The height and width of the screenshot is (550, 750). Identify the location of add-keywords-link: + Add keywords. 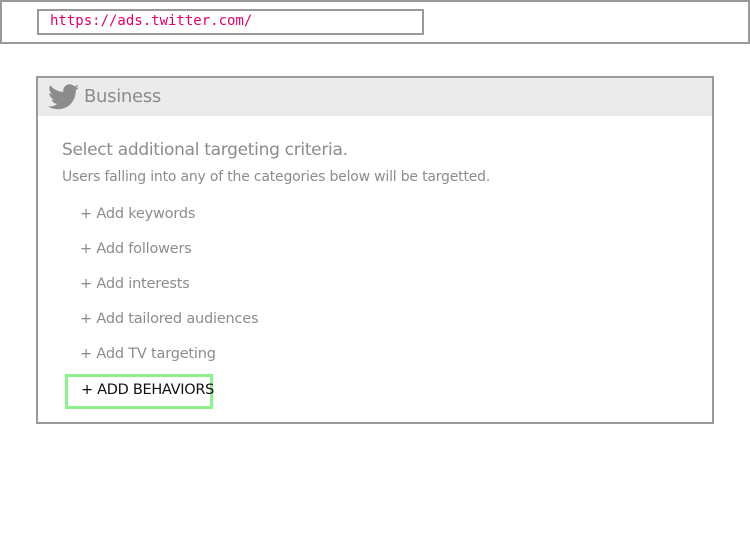
(137, 214).